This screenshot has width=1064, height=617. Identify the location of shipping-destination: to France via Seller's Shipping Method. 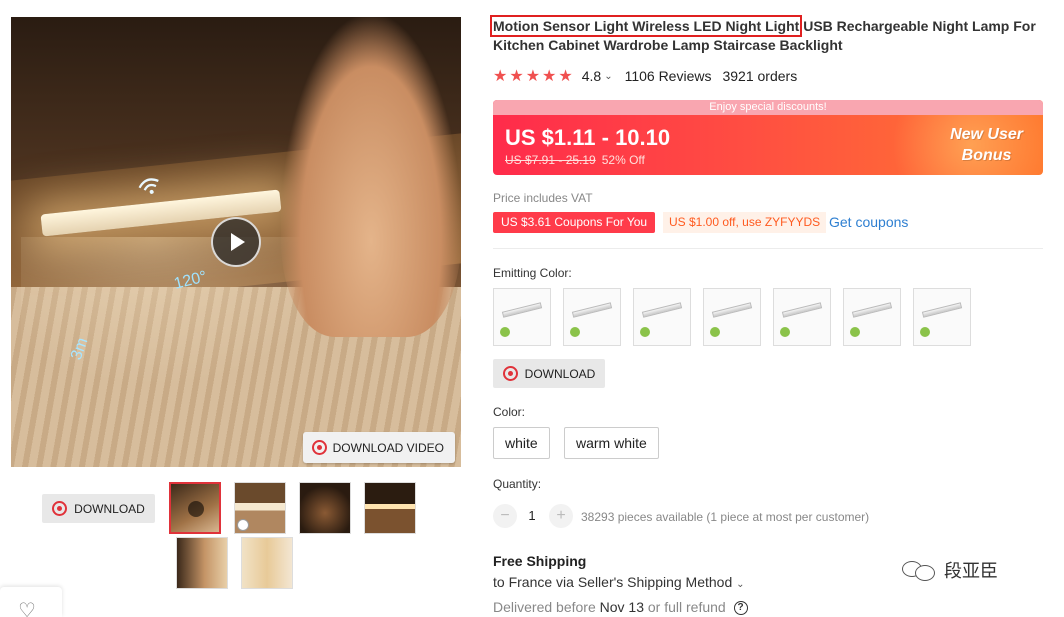
(613, 582).